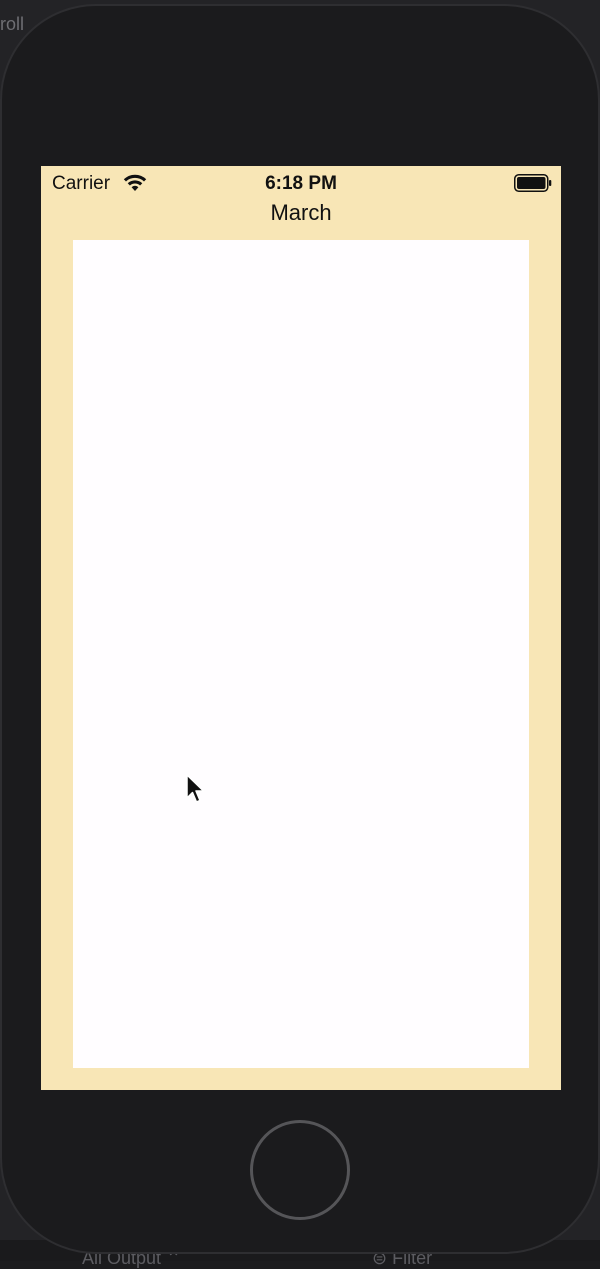 This screenshot has width=600, height=1269. Describe the element at coordinates (195, 788) in the screenshot. I see `mouse-cursor-icon` at that location.